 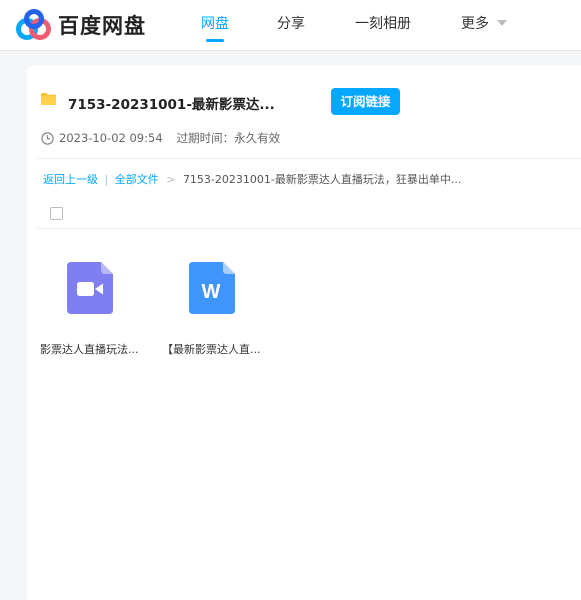 I want to click on share-meta: 2023-10-02 09:54 过期时间： 永久有效, so click(x=160, y=138).